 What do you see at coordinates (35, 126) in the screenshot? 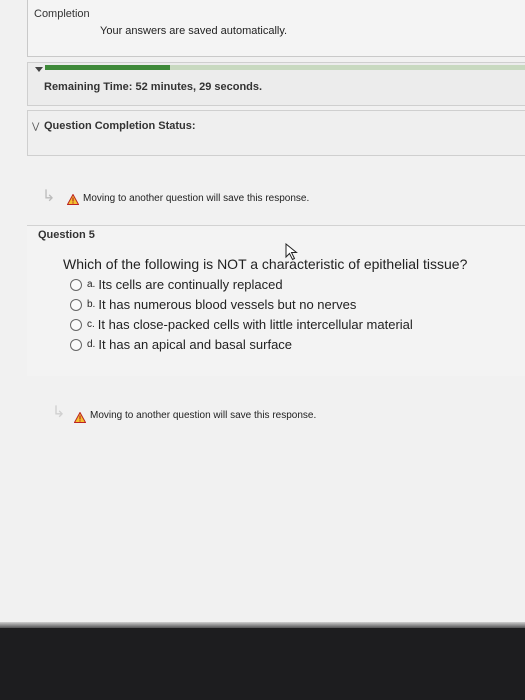
I see `expand-chevron-icon: ⋁` at bounding box center [35, 126].